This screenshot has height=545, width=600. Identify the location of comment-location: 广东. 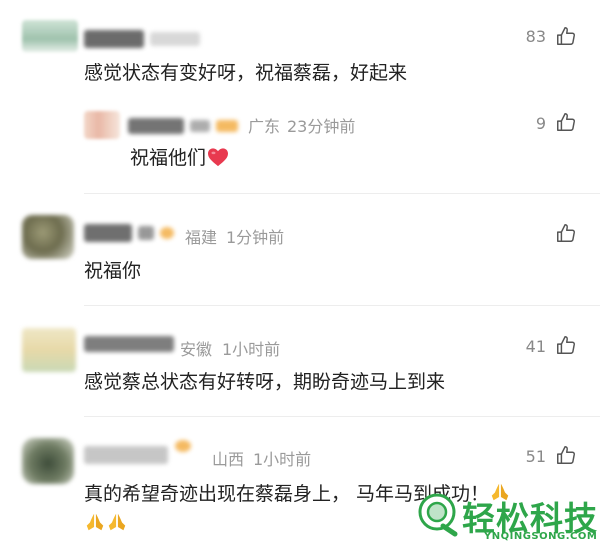
(264, 126).